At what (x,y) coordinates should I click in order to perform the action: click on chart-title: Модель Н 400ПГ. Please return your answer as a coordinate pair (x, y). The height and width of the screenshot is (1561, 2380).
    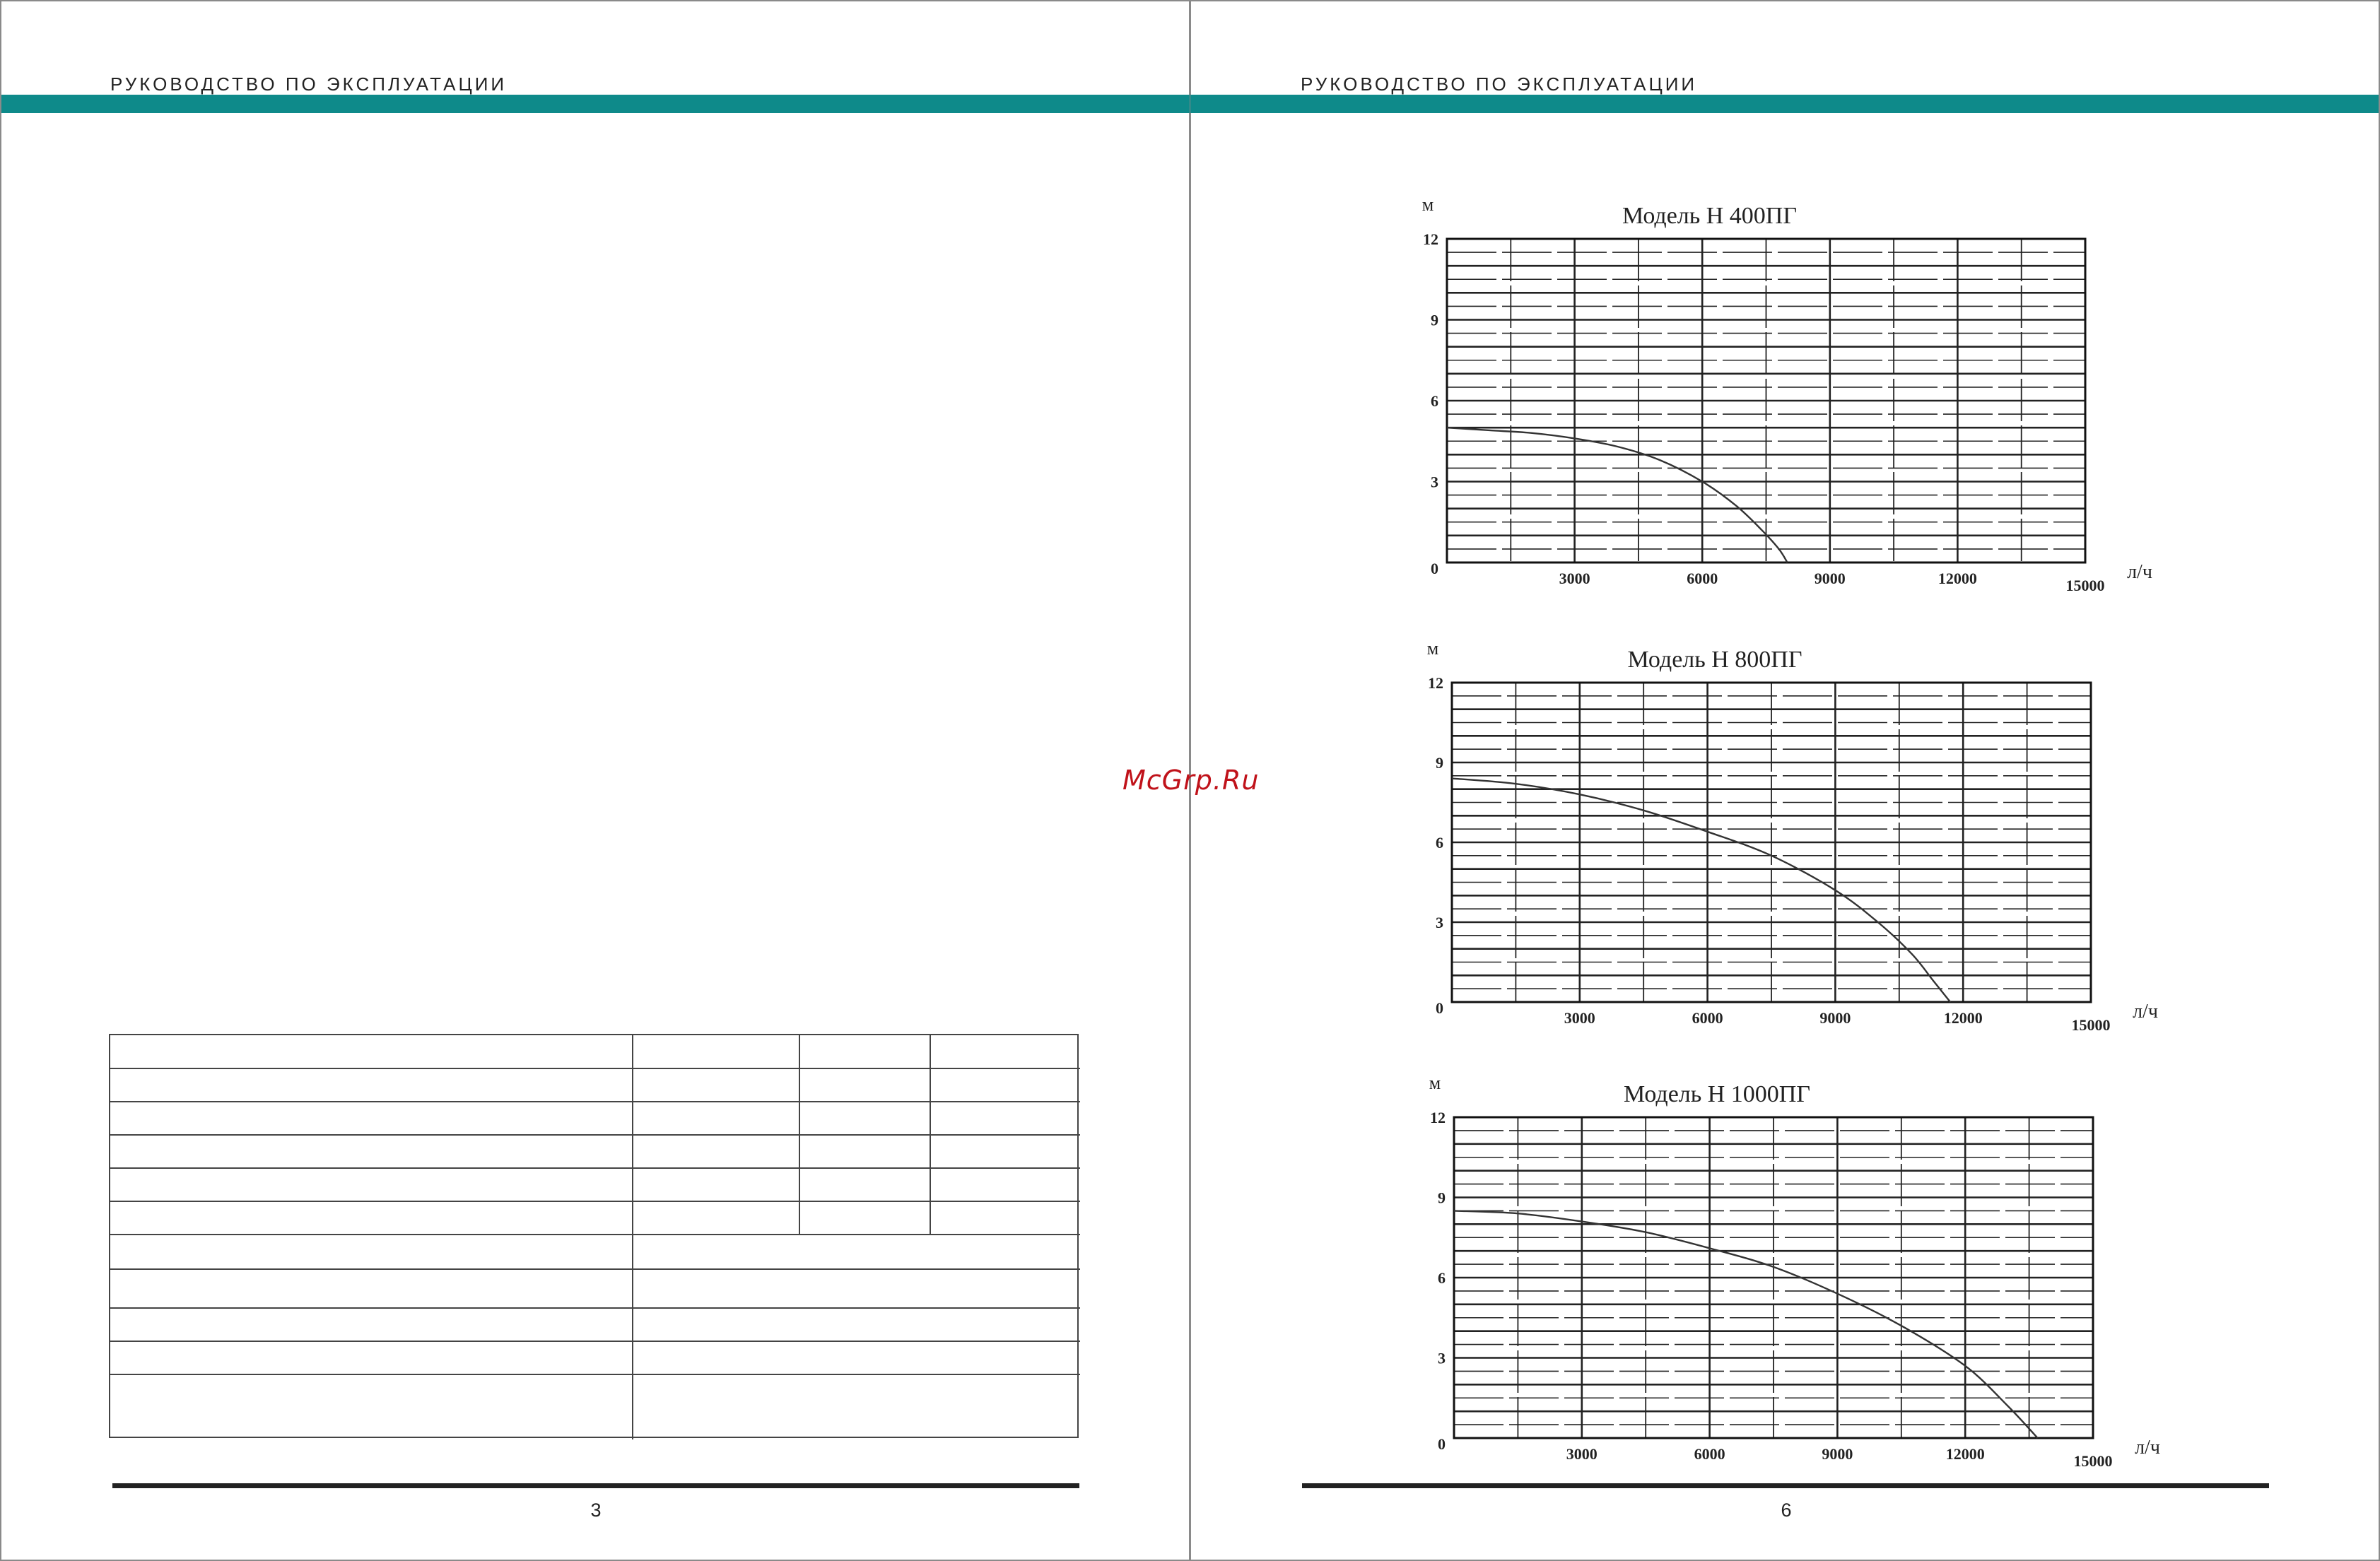
    Looking at the image, I should click on (1709, 216).